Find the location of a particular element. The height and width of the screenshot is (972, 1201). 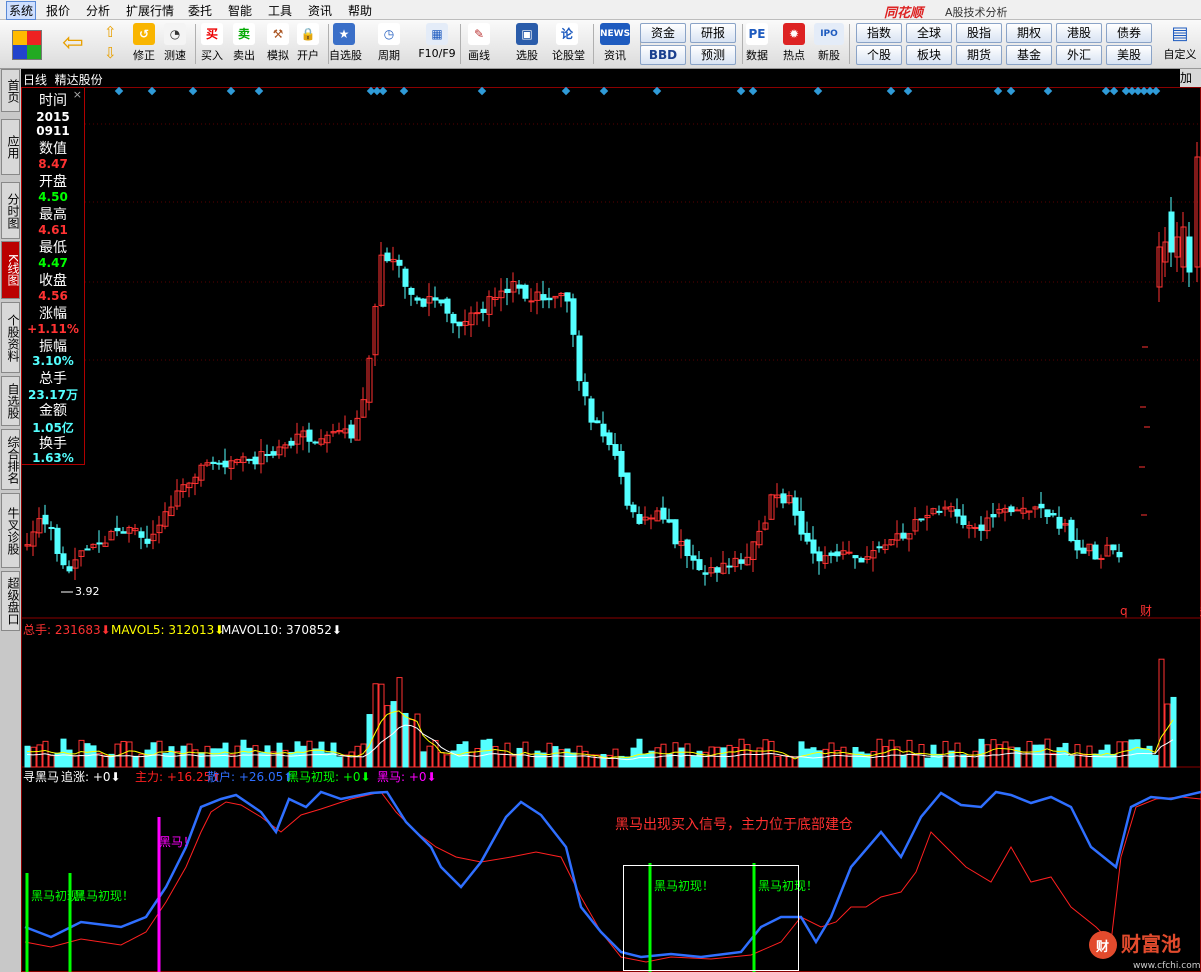

menu-item: 委托 is located at coordinates (200, 10).